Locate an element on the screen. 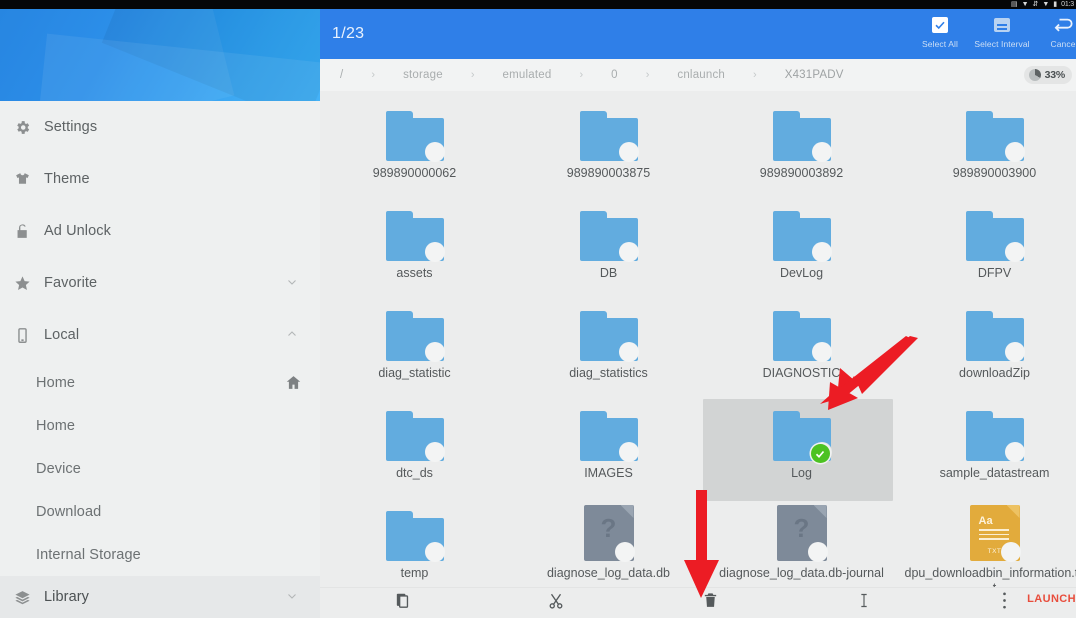  sidebar-item-theme: Theme is located at coordinates (160, 179).